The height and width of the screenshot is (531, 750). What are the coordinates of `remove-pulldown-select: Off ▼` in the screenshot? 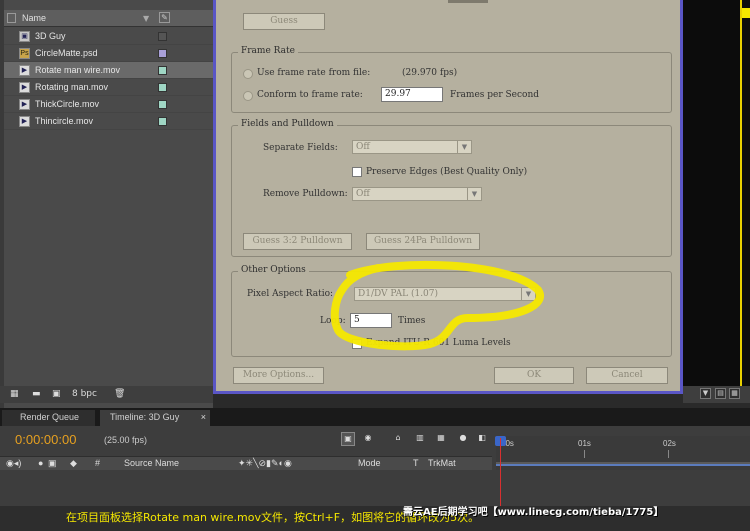 It's located at (417, 194).